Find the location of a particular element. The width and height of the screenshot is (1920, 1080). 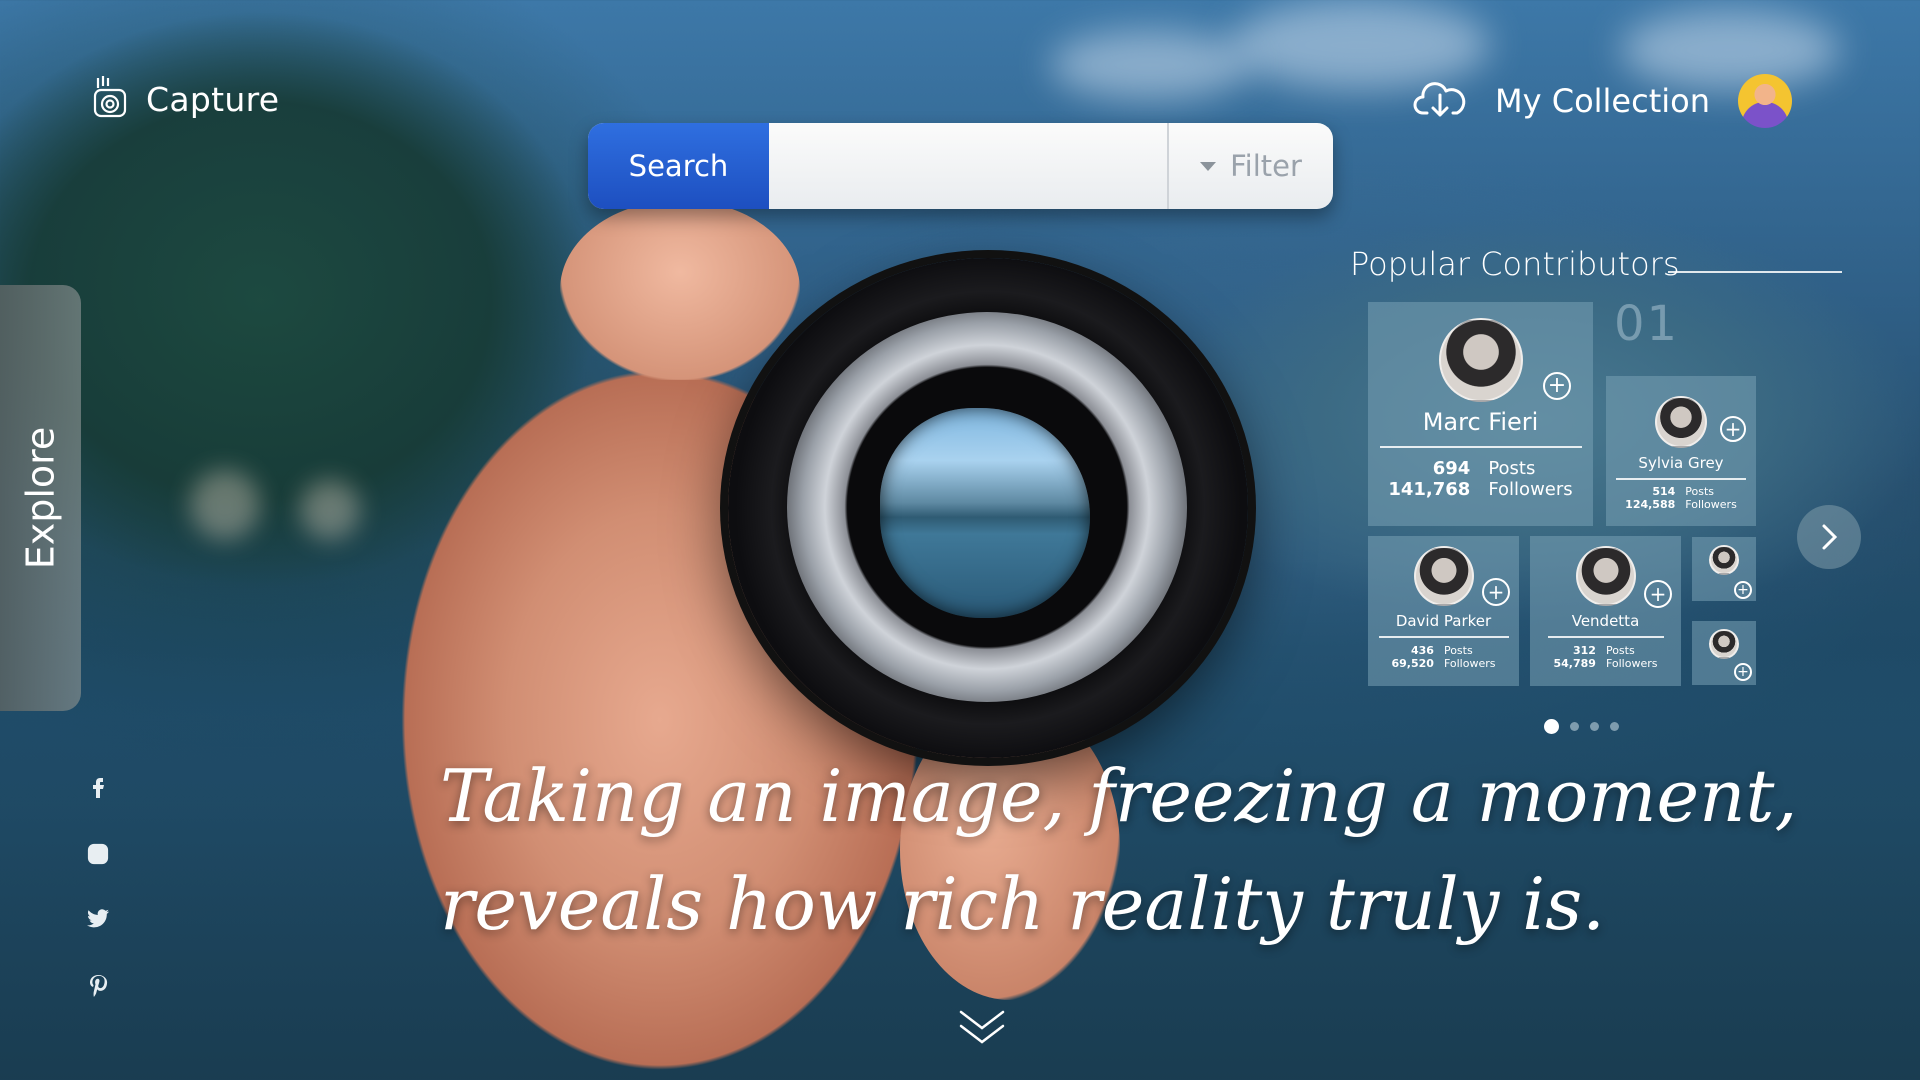

header-actions: My Collection is located at coordinates (1602, 101).